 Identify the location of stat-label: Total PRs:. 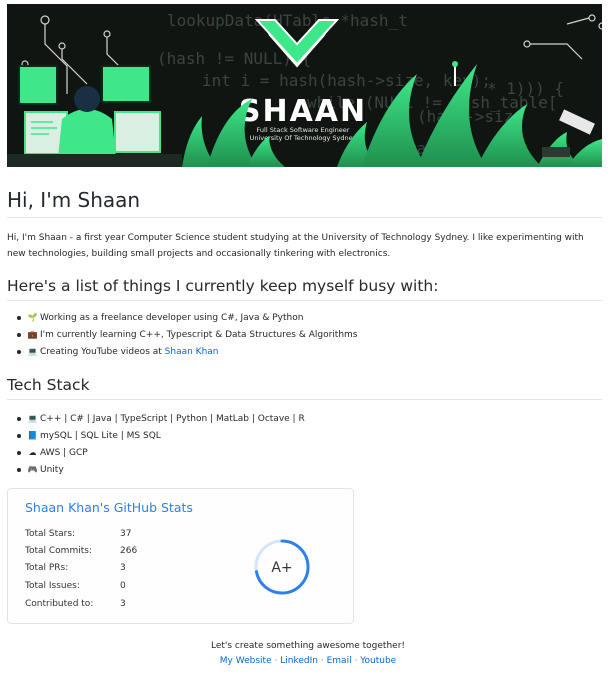
(47, 568).